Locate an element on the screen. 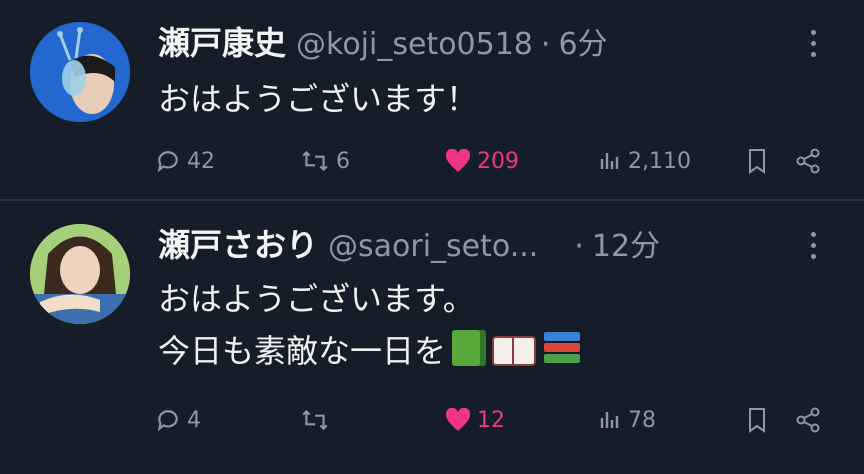 The width and height of the screenshot is (864, 474). display-name: 瀬戸さおり is located at coordinates (238, 243).